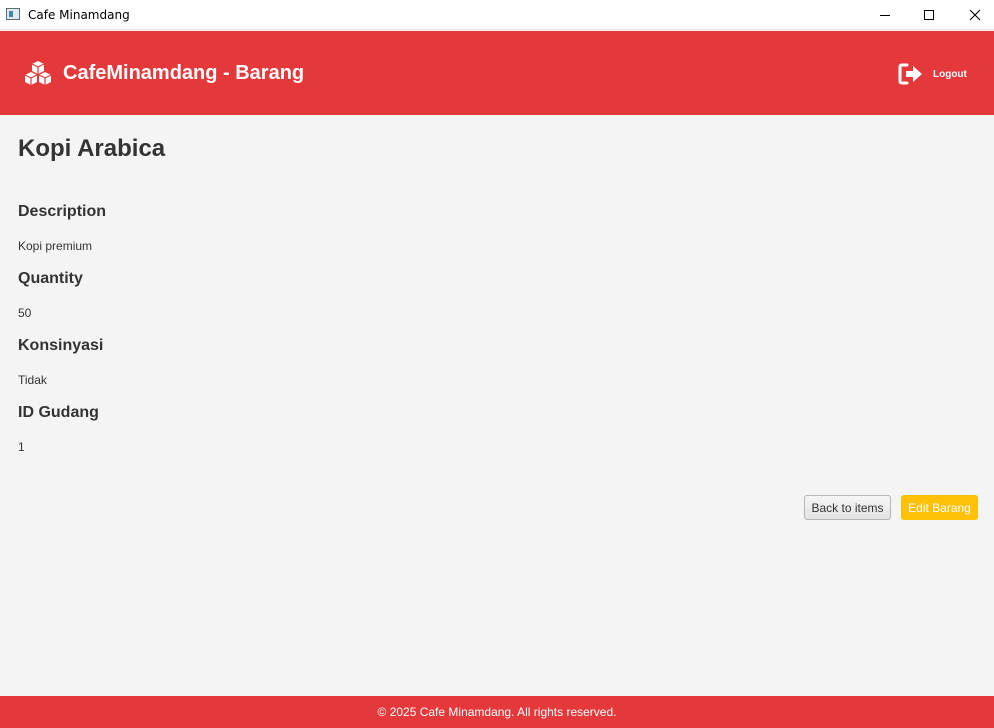 The height and width of the screenshot is (728, 994). I want to click on maximize-icon, so click(929, 15).